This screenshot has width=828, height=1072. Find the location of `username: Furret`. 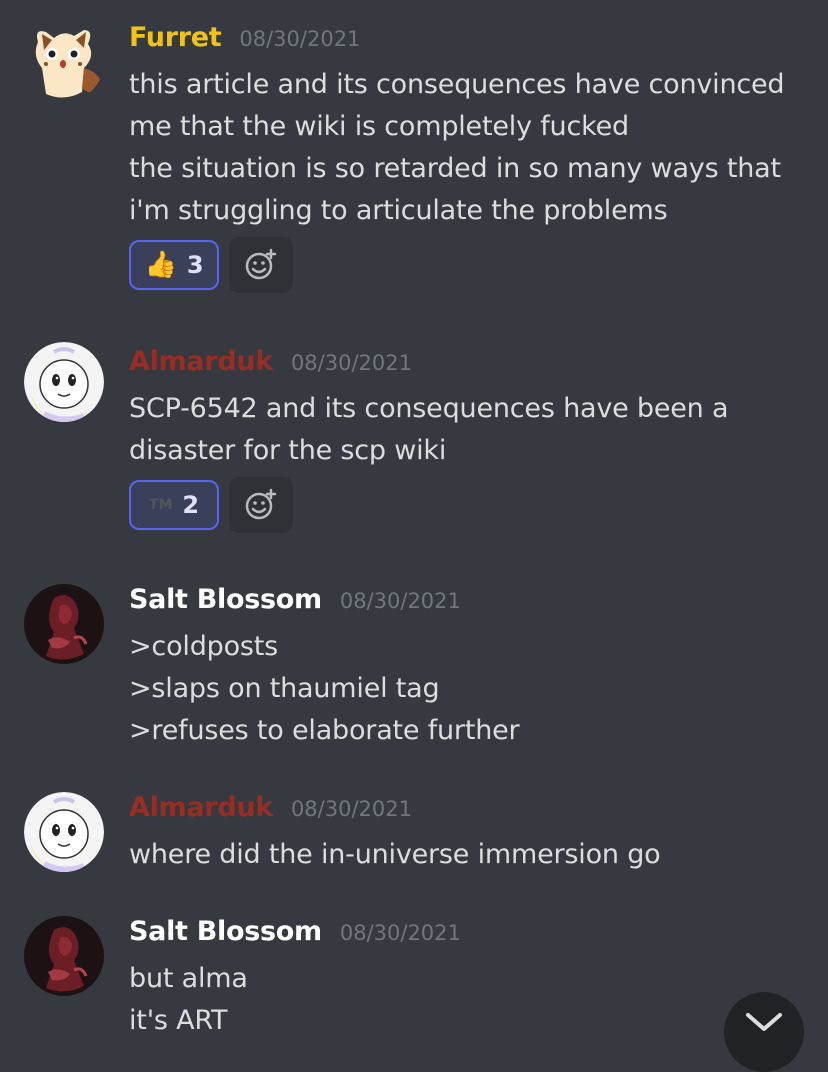

username: Furret is located at coordinates (175, 37).